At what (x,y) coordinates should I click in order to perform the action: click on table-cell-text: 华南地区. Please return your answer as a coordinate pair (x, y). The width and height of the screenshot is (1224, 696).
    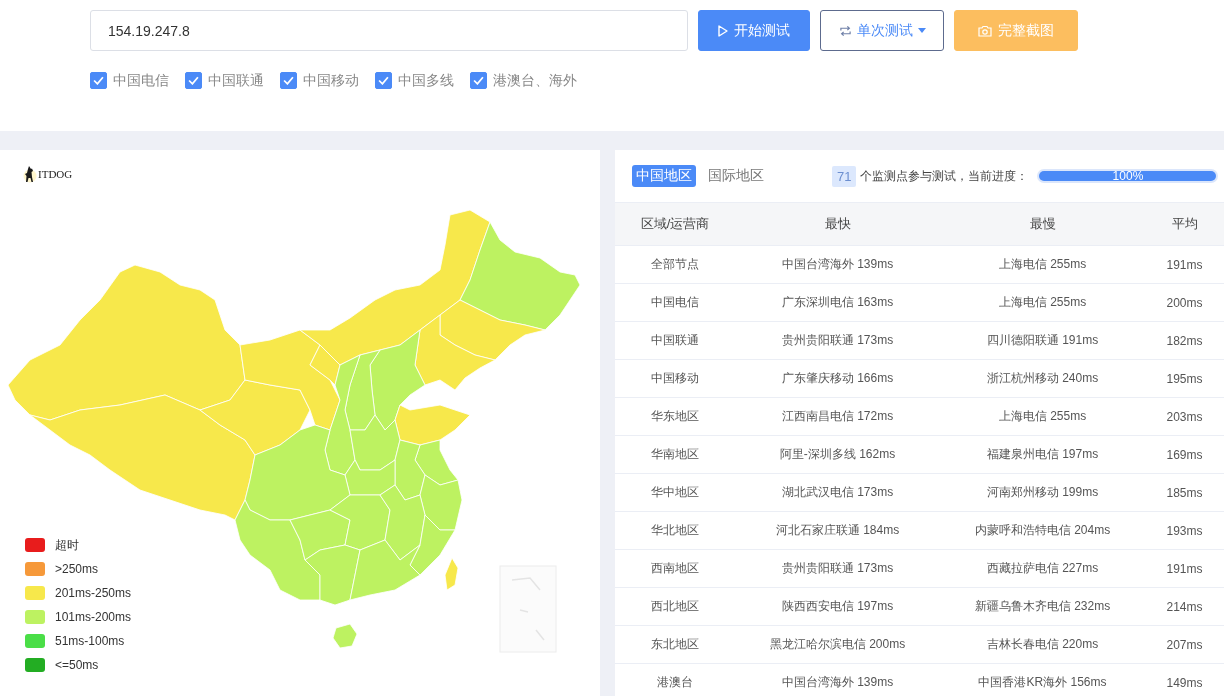
    Looking at the image, I should click on (675, 454).